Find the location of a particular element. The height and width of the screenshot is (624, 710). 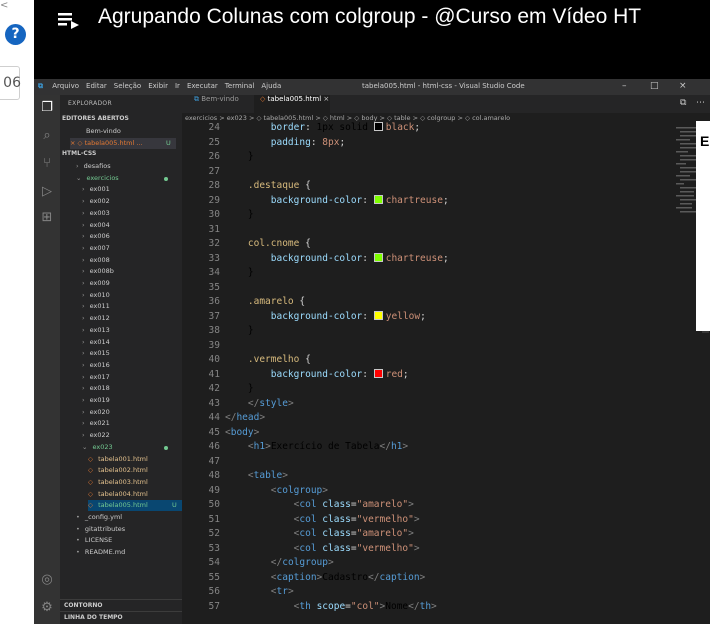

source-control-icon: ⑂ is located at coordinates (47, 164).